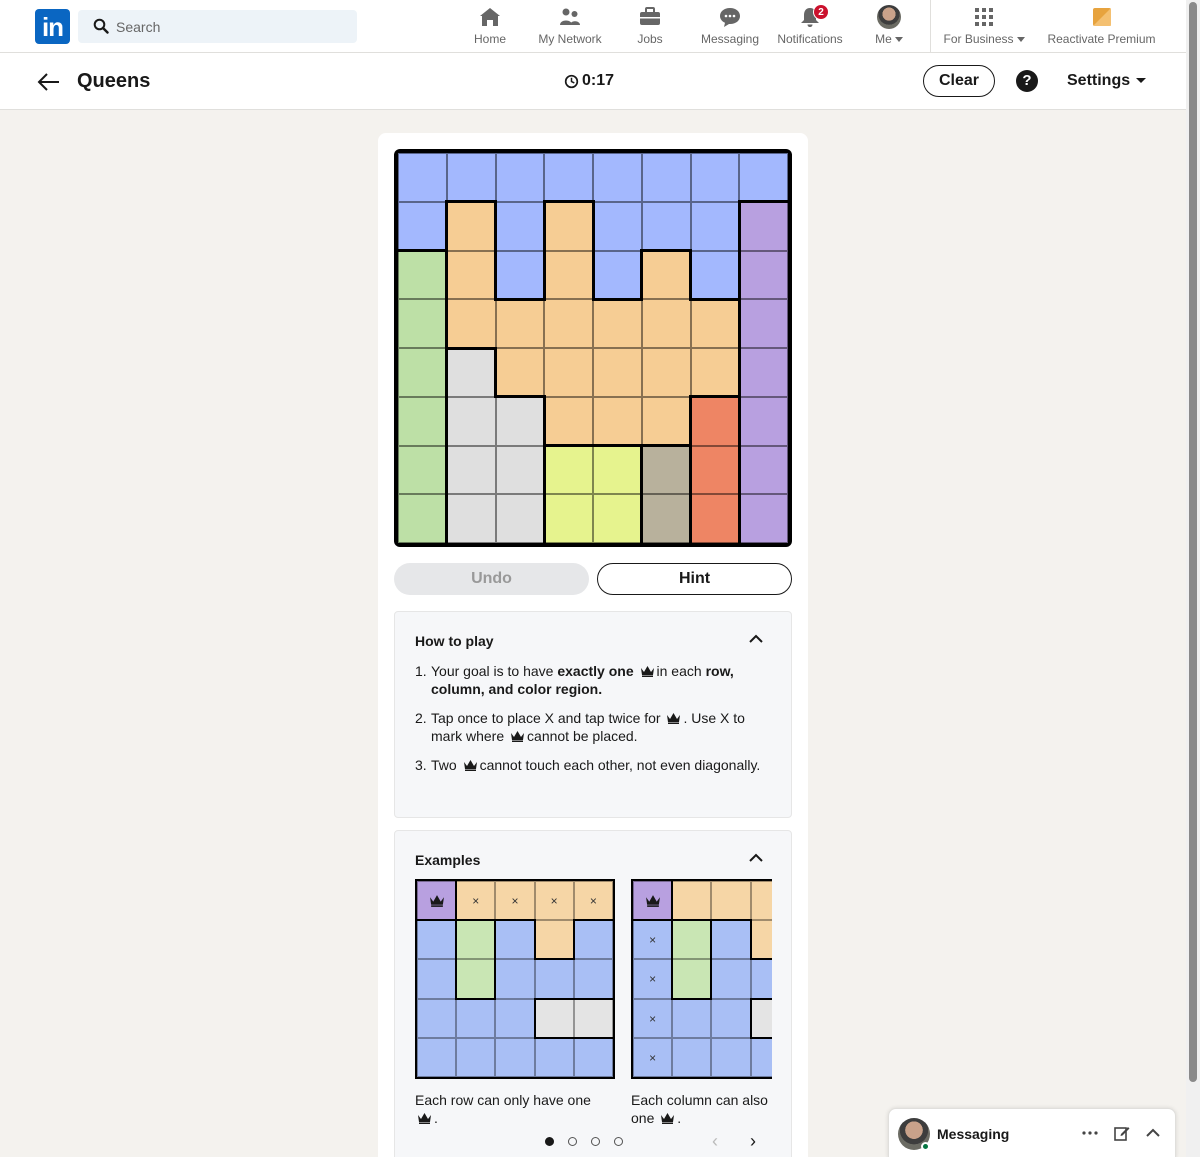 Image resolution: width=1200 pixels, height=1157 pixels. What do you see at coordinates (231, 26) in the screenshot?
I see `search-input` at bounding box center [231, 26].